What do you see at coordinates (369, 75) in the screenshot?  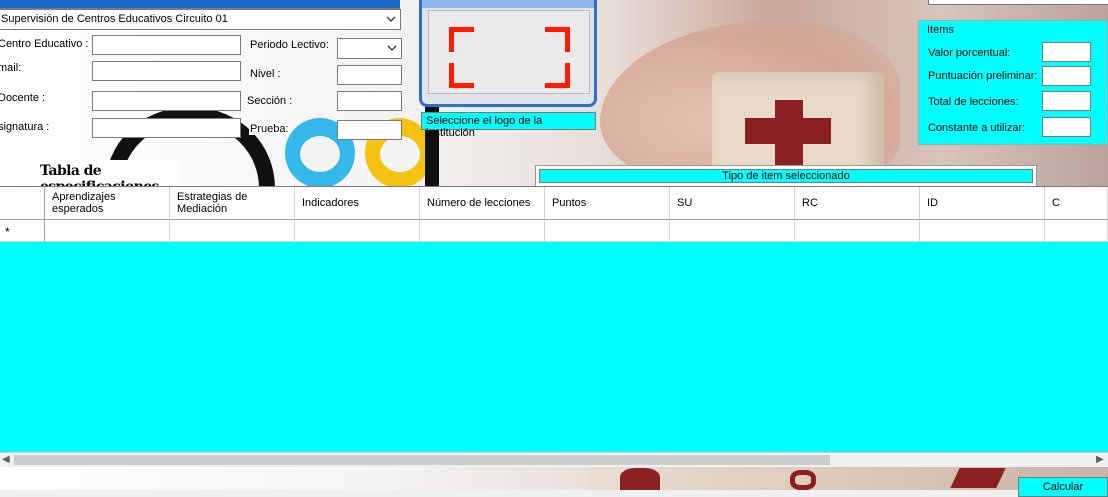 I see `nivel-field` at bounding box center [369, 75].